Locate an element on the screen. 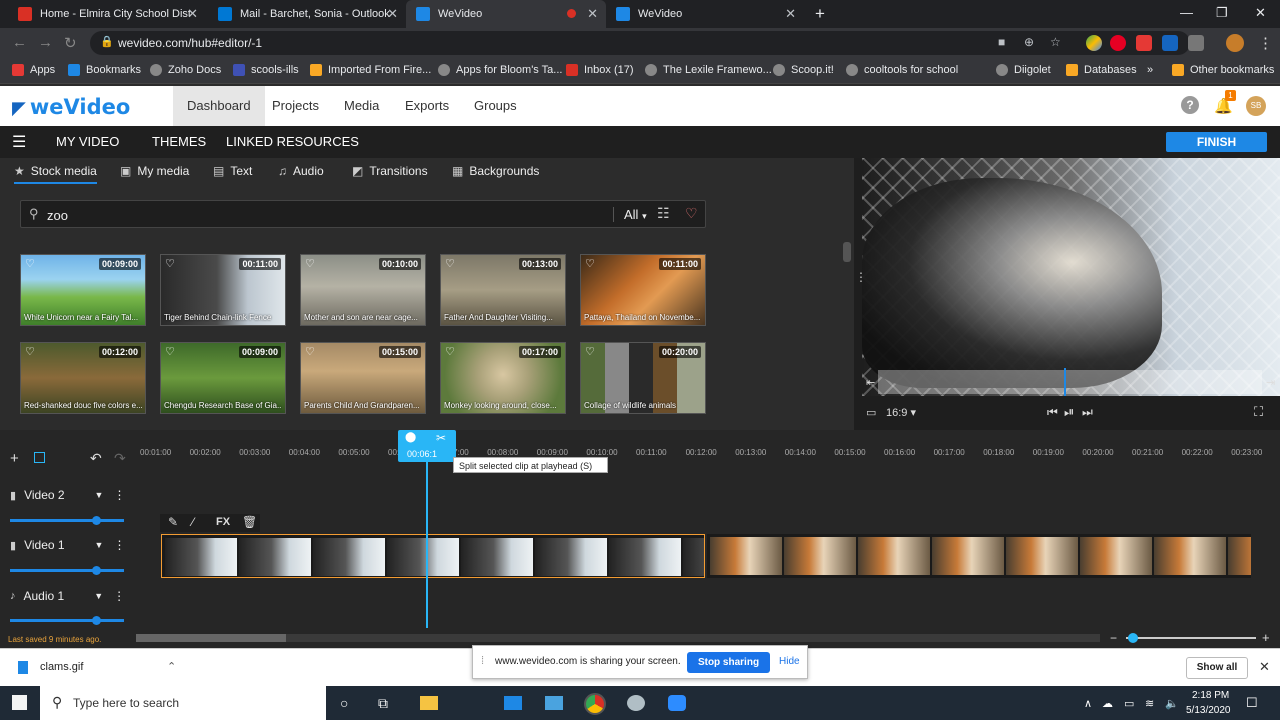  forward-arrow-icon: → is located at coordinates (45, 42).